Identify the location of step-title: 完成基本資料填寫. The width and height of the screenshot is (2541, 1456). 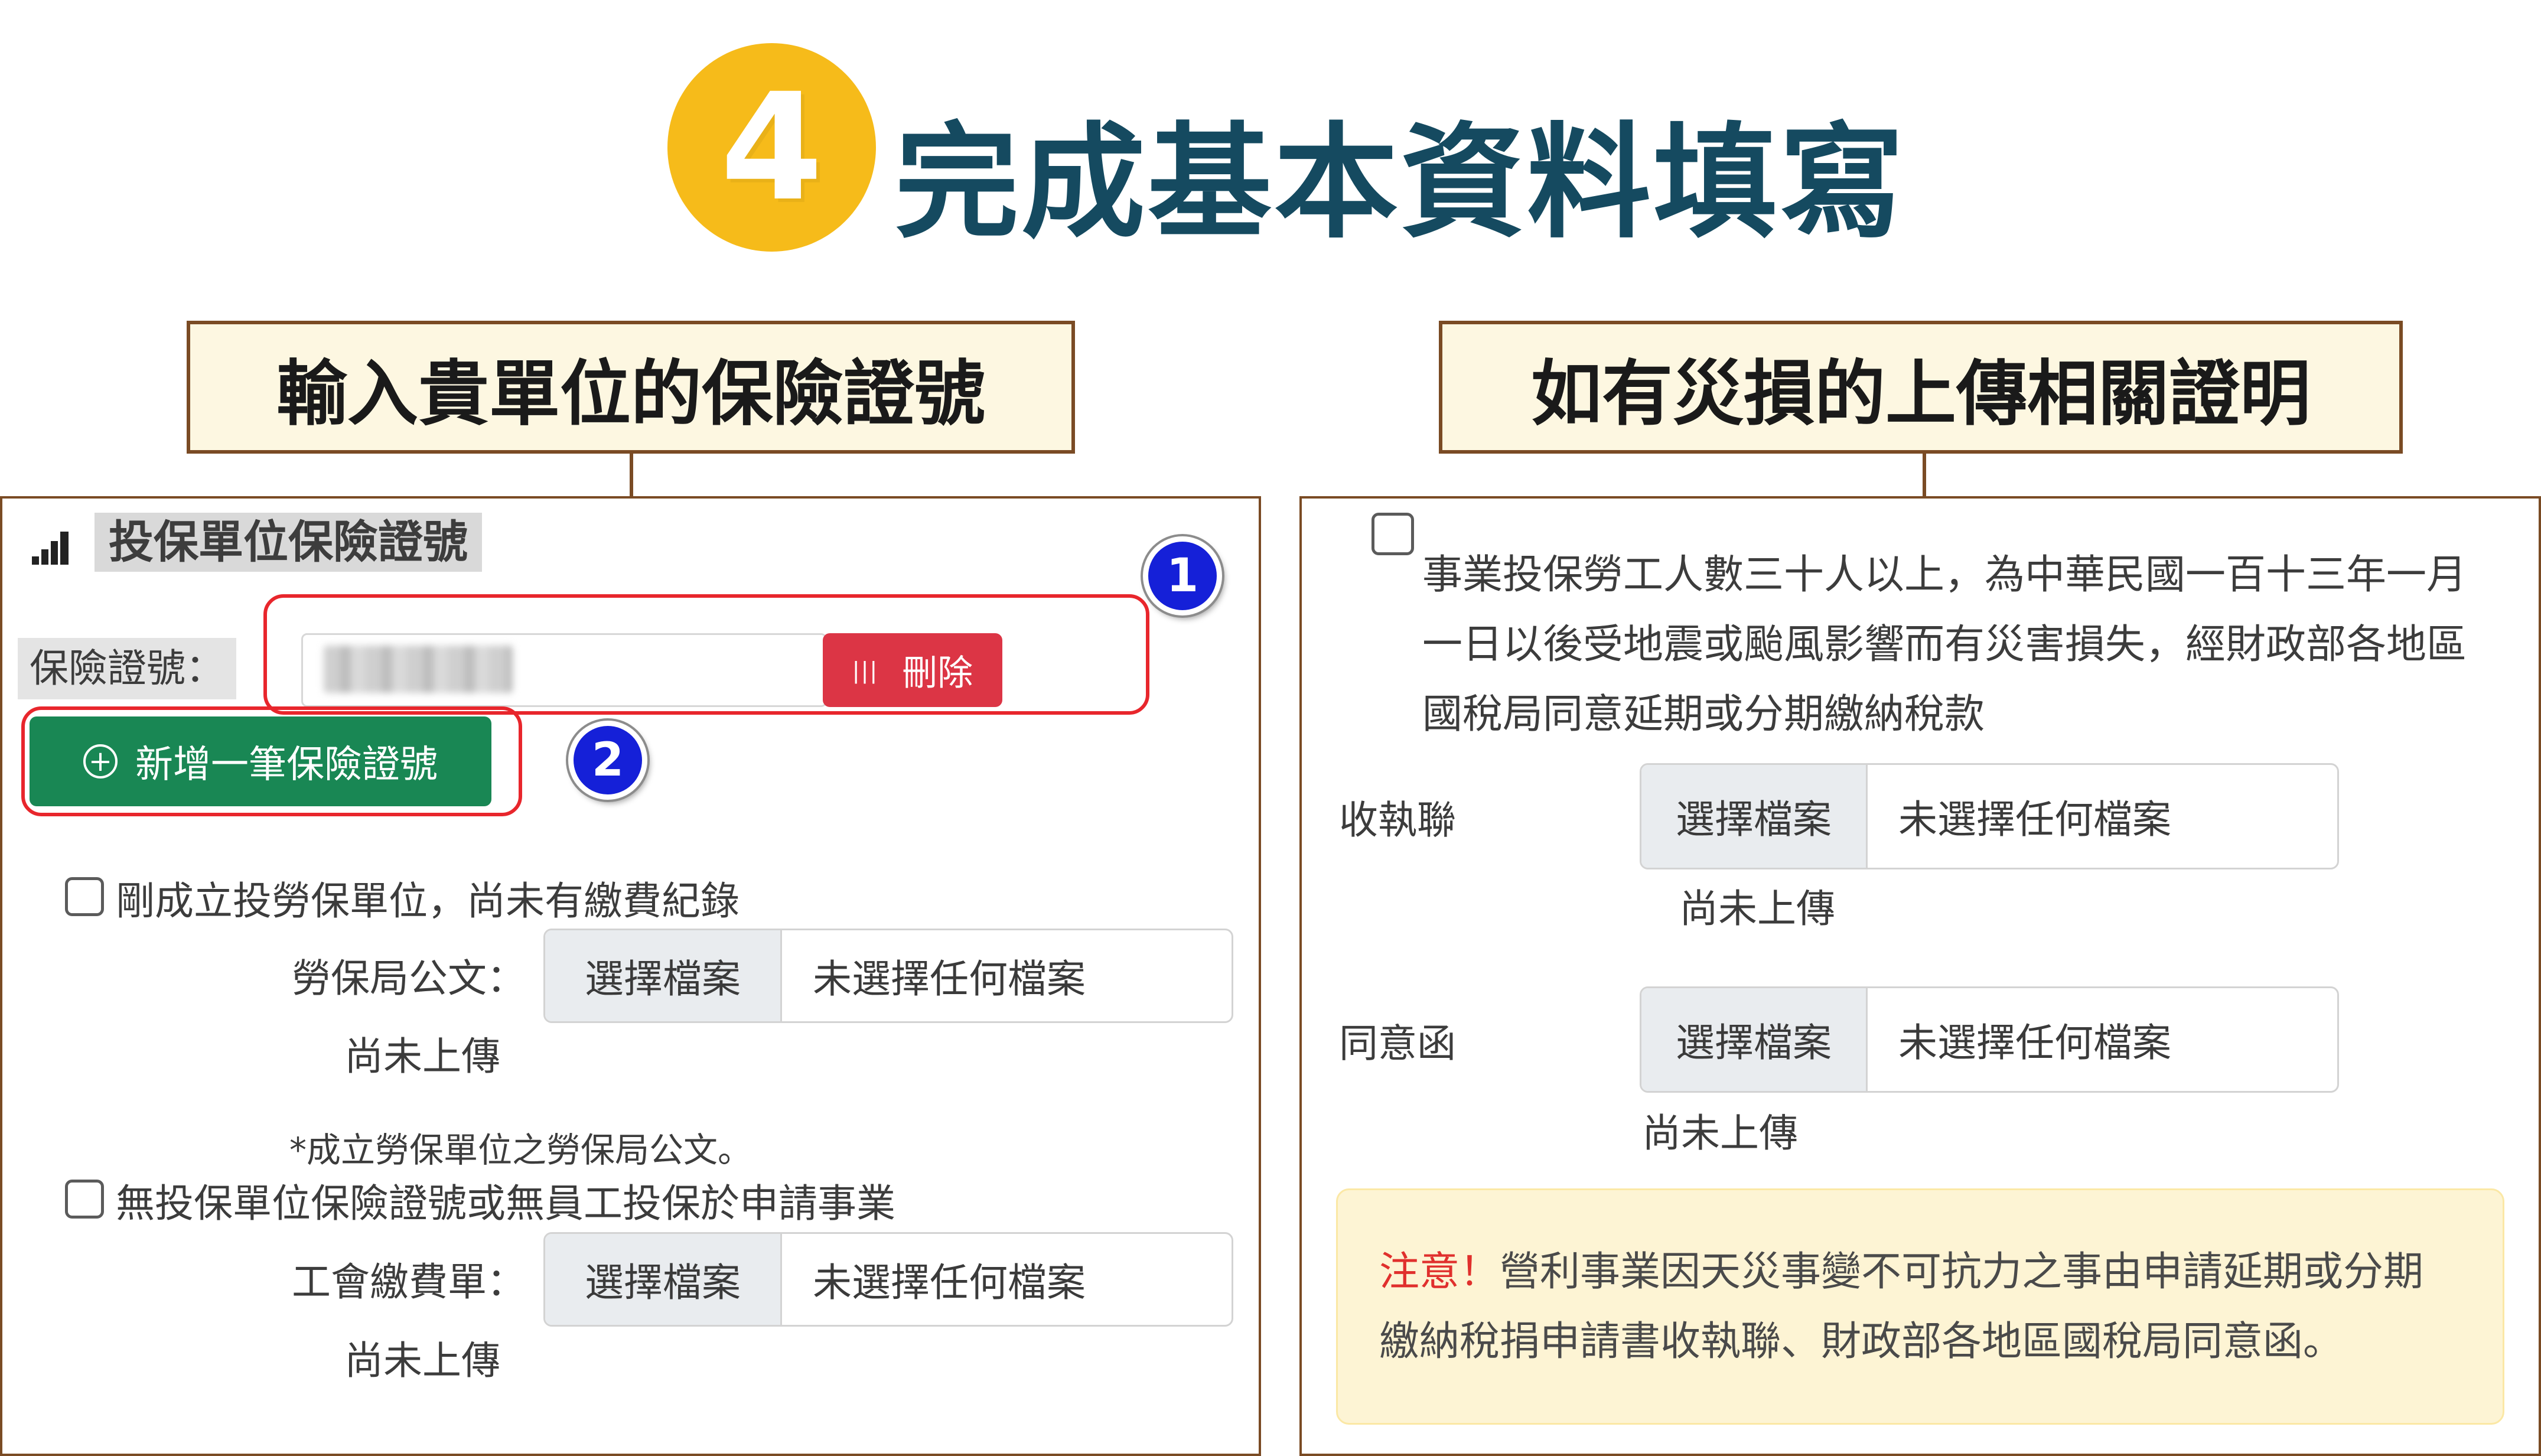
(1401, 182).